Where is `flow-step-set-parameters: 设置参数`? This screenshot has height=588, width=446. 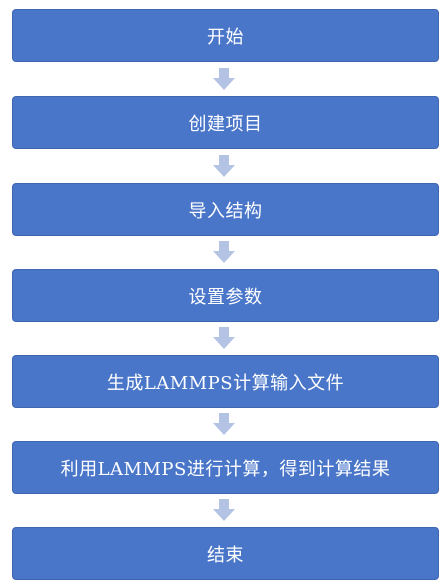
flow-step-set-parameters: 设置参数 is located at coordinates (225, 295).